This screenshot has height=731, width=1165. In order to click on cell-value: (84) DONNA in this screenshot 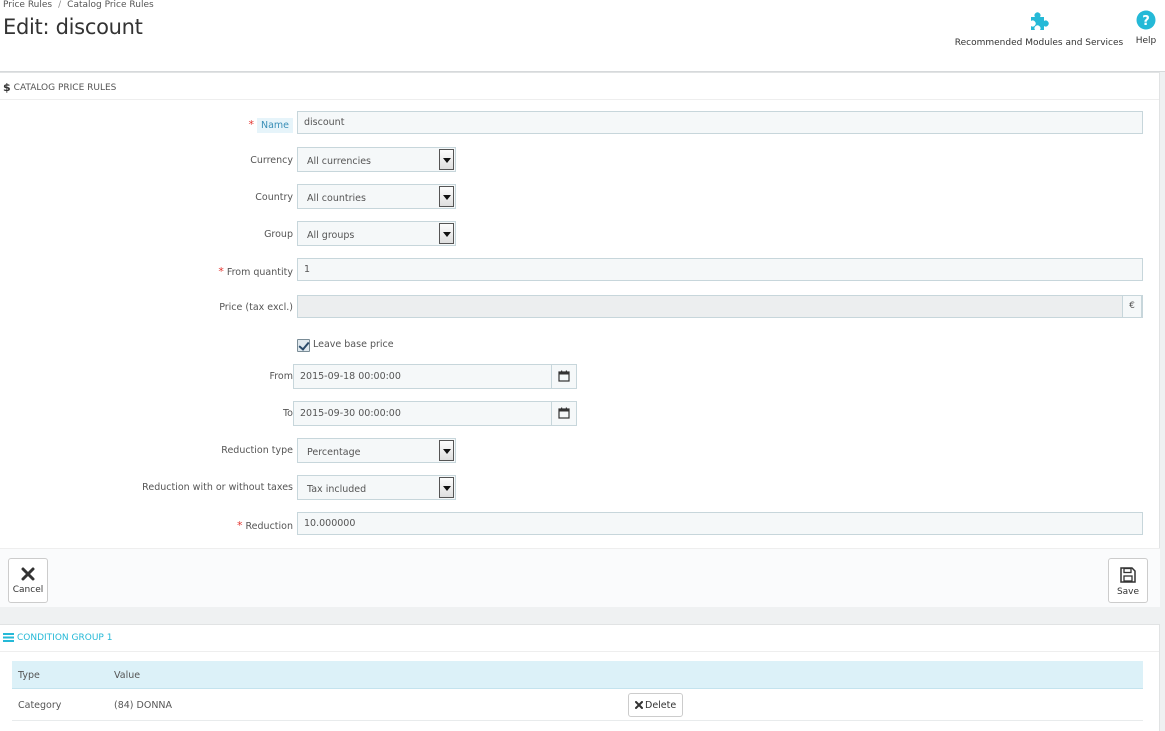, I will do `click(143, 705)`.